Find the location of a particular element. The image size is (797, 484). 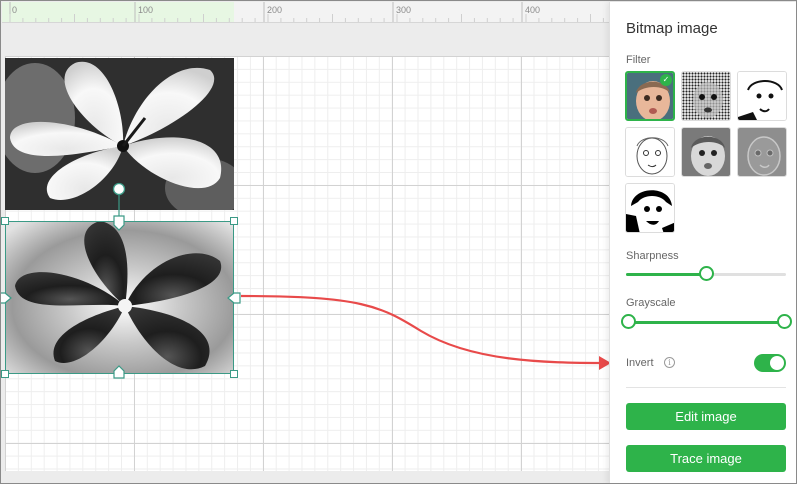

filter-label: Filter is located at coordinates (638, 60).